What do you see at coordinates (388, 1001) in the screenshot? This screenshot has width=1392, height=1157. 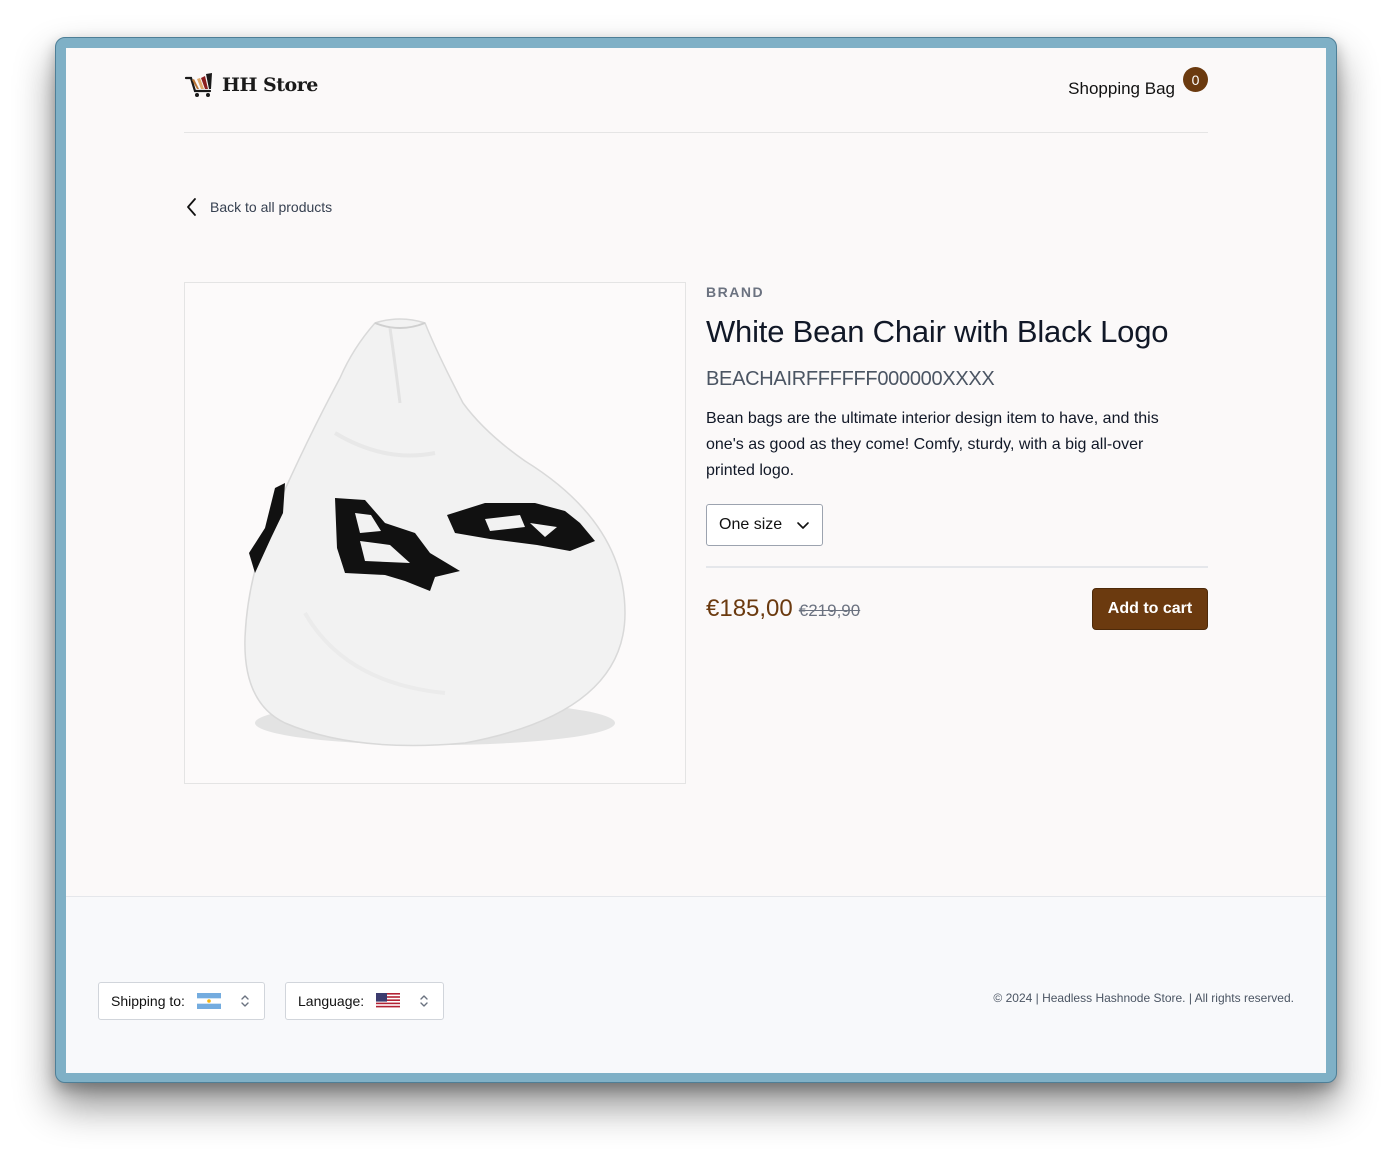 I see `us-flag-icon` at bounding box center [388, 1001].